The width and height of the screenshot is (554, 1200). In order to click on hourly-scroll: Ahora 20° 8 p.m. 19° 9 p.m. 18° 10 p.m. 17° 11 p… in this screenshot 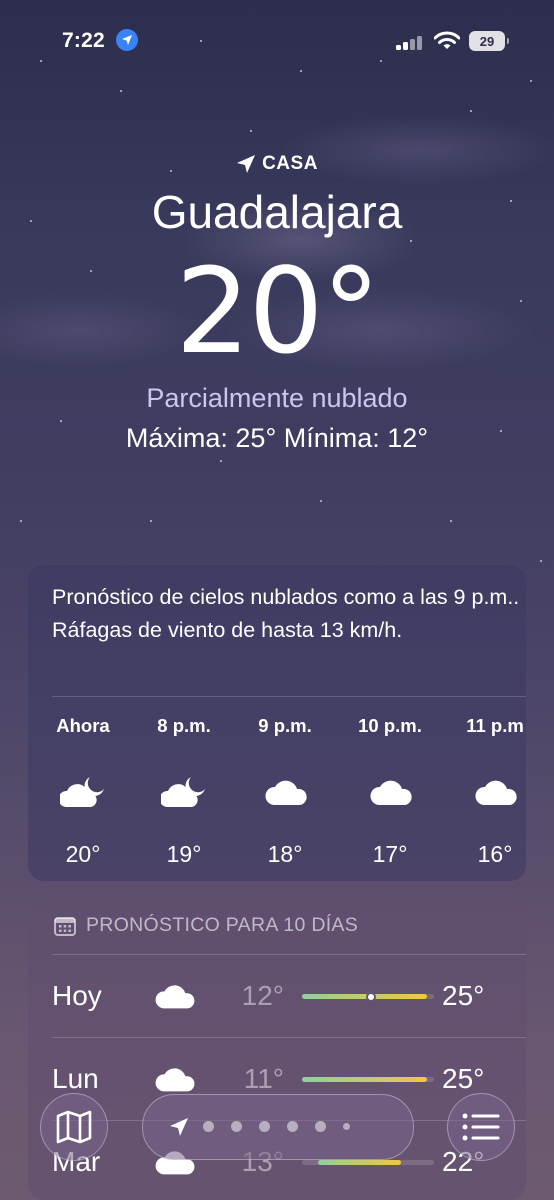, I will do `click(277, 793)`.